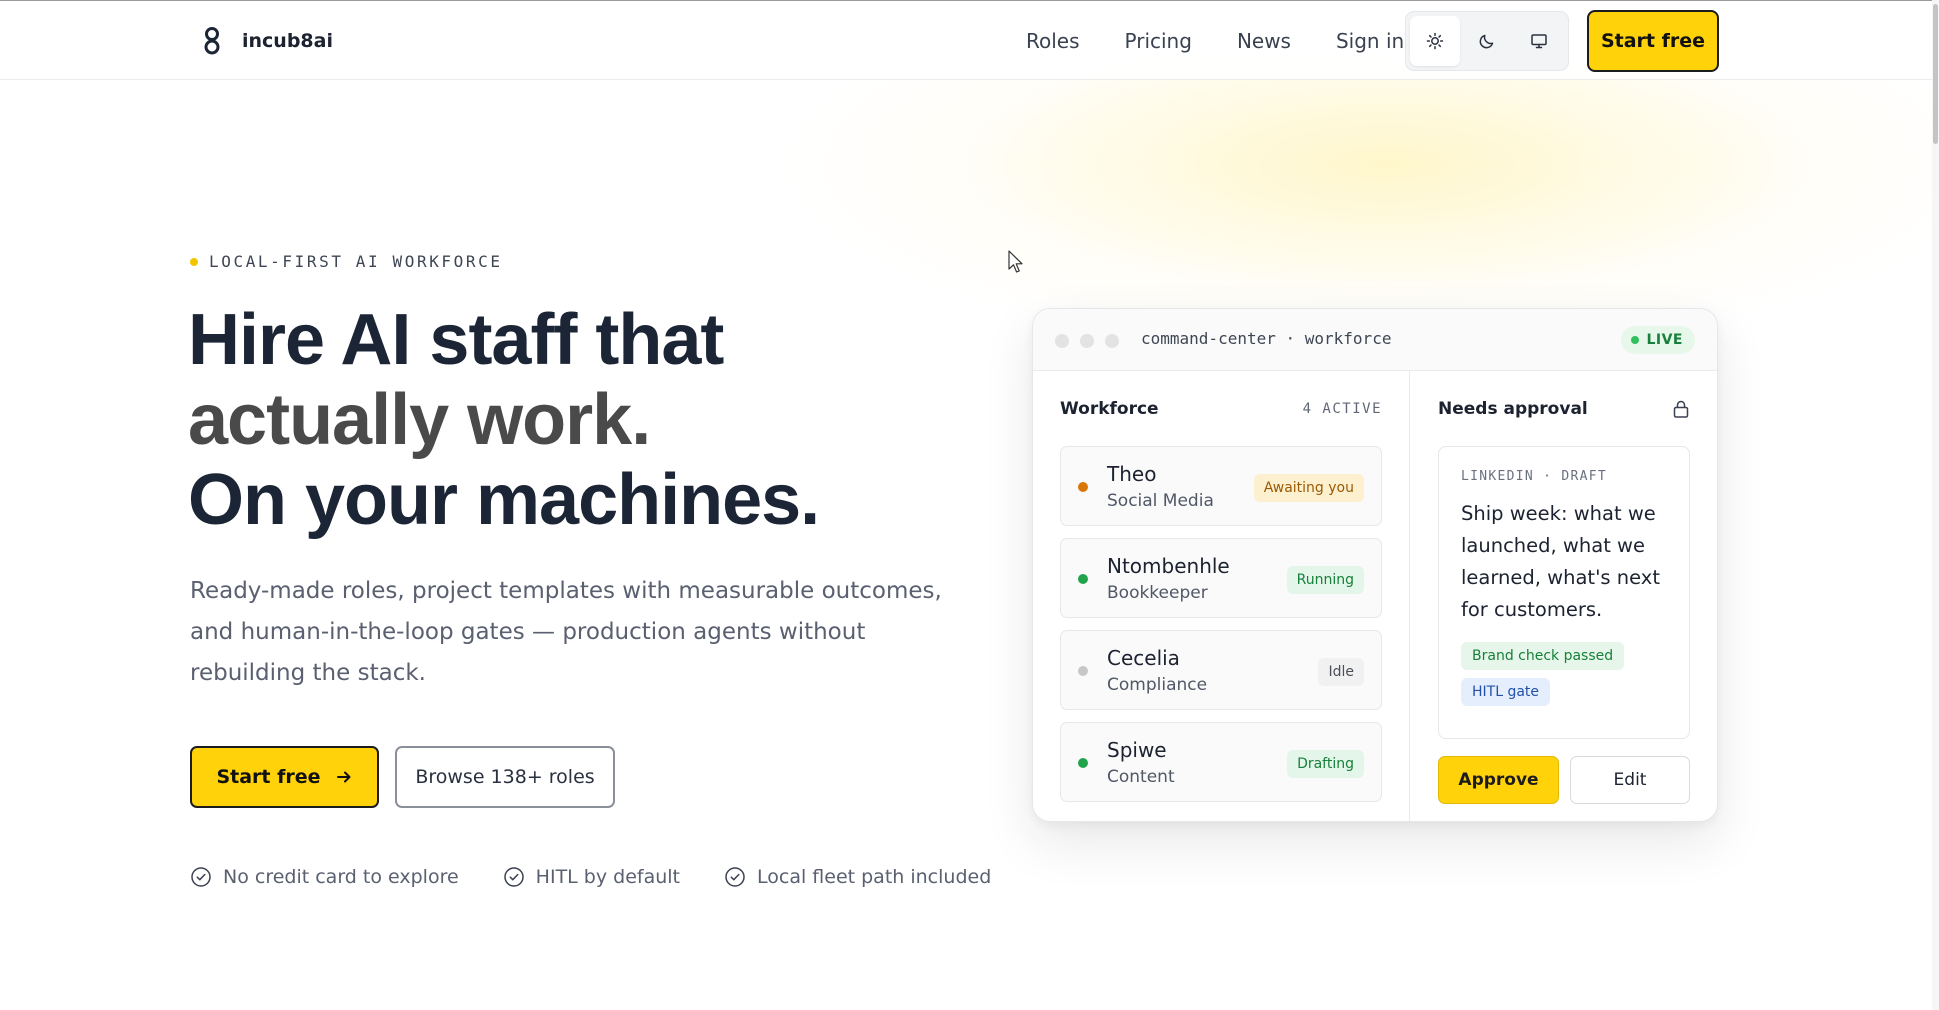  Describe the element at coordinates (1653, 41) in the screenshot. I see `nav-start-free-button: Start free` at that location.